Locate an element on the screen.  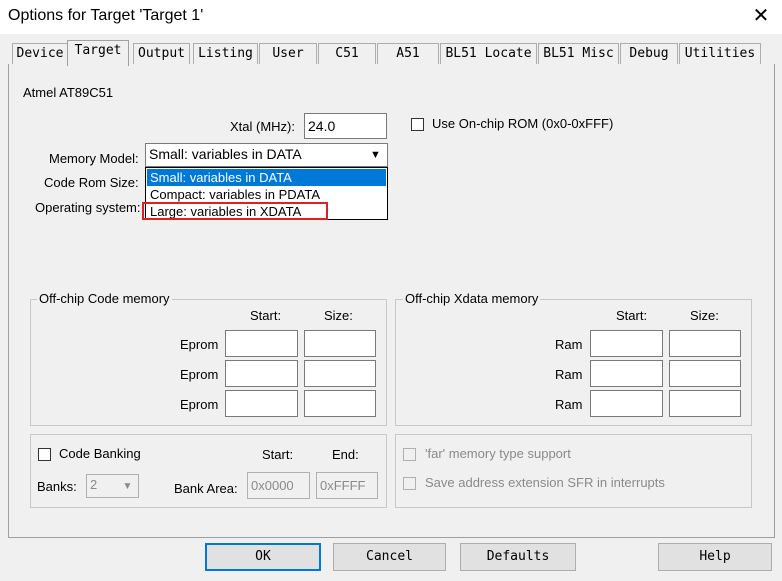
far-memory-checkbox is located at coordinates (409, 454).